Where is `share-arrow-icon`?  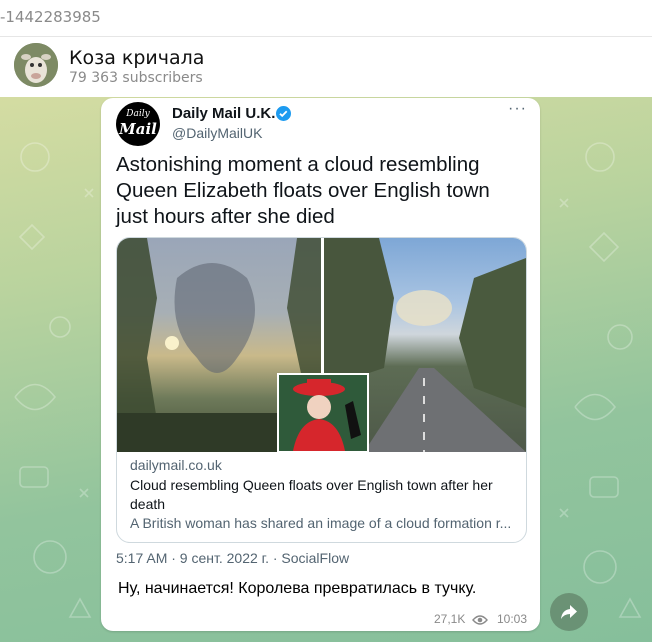 share-arrow-icon is located at coordinates (569, 612).